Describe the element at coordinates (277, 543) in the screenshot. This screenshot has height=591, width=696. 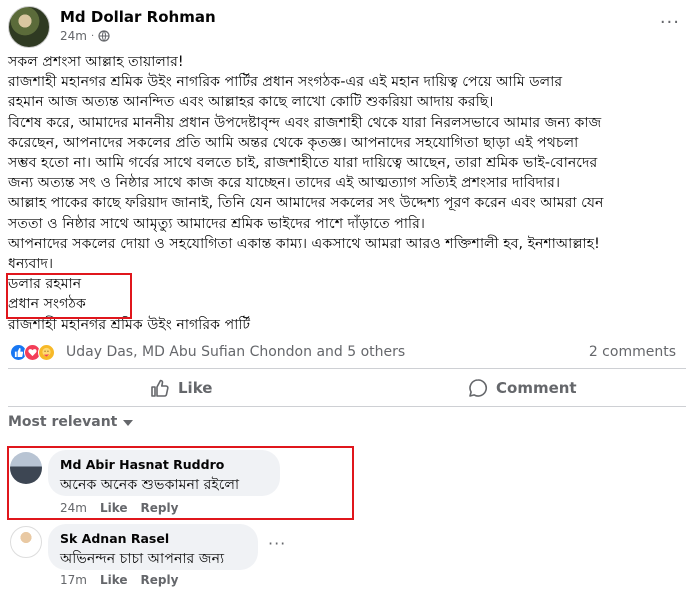
I see `comment-more-icon: ···` at that location.